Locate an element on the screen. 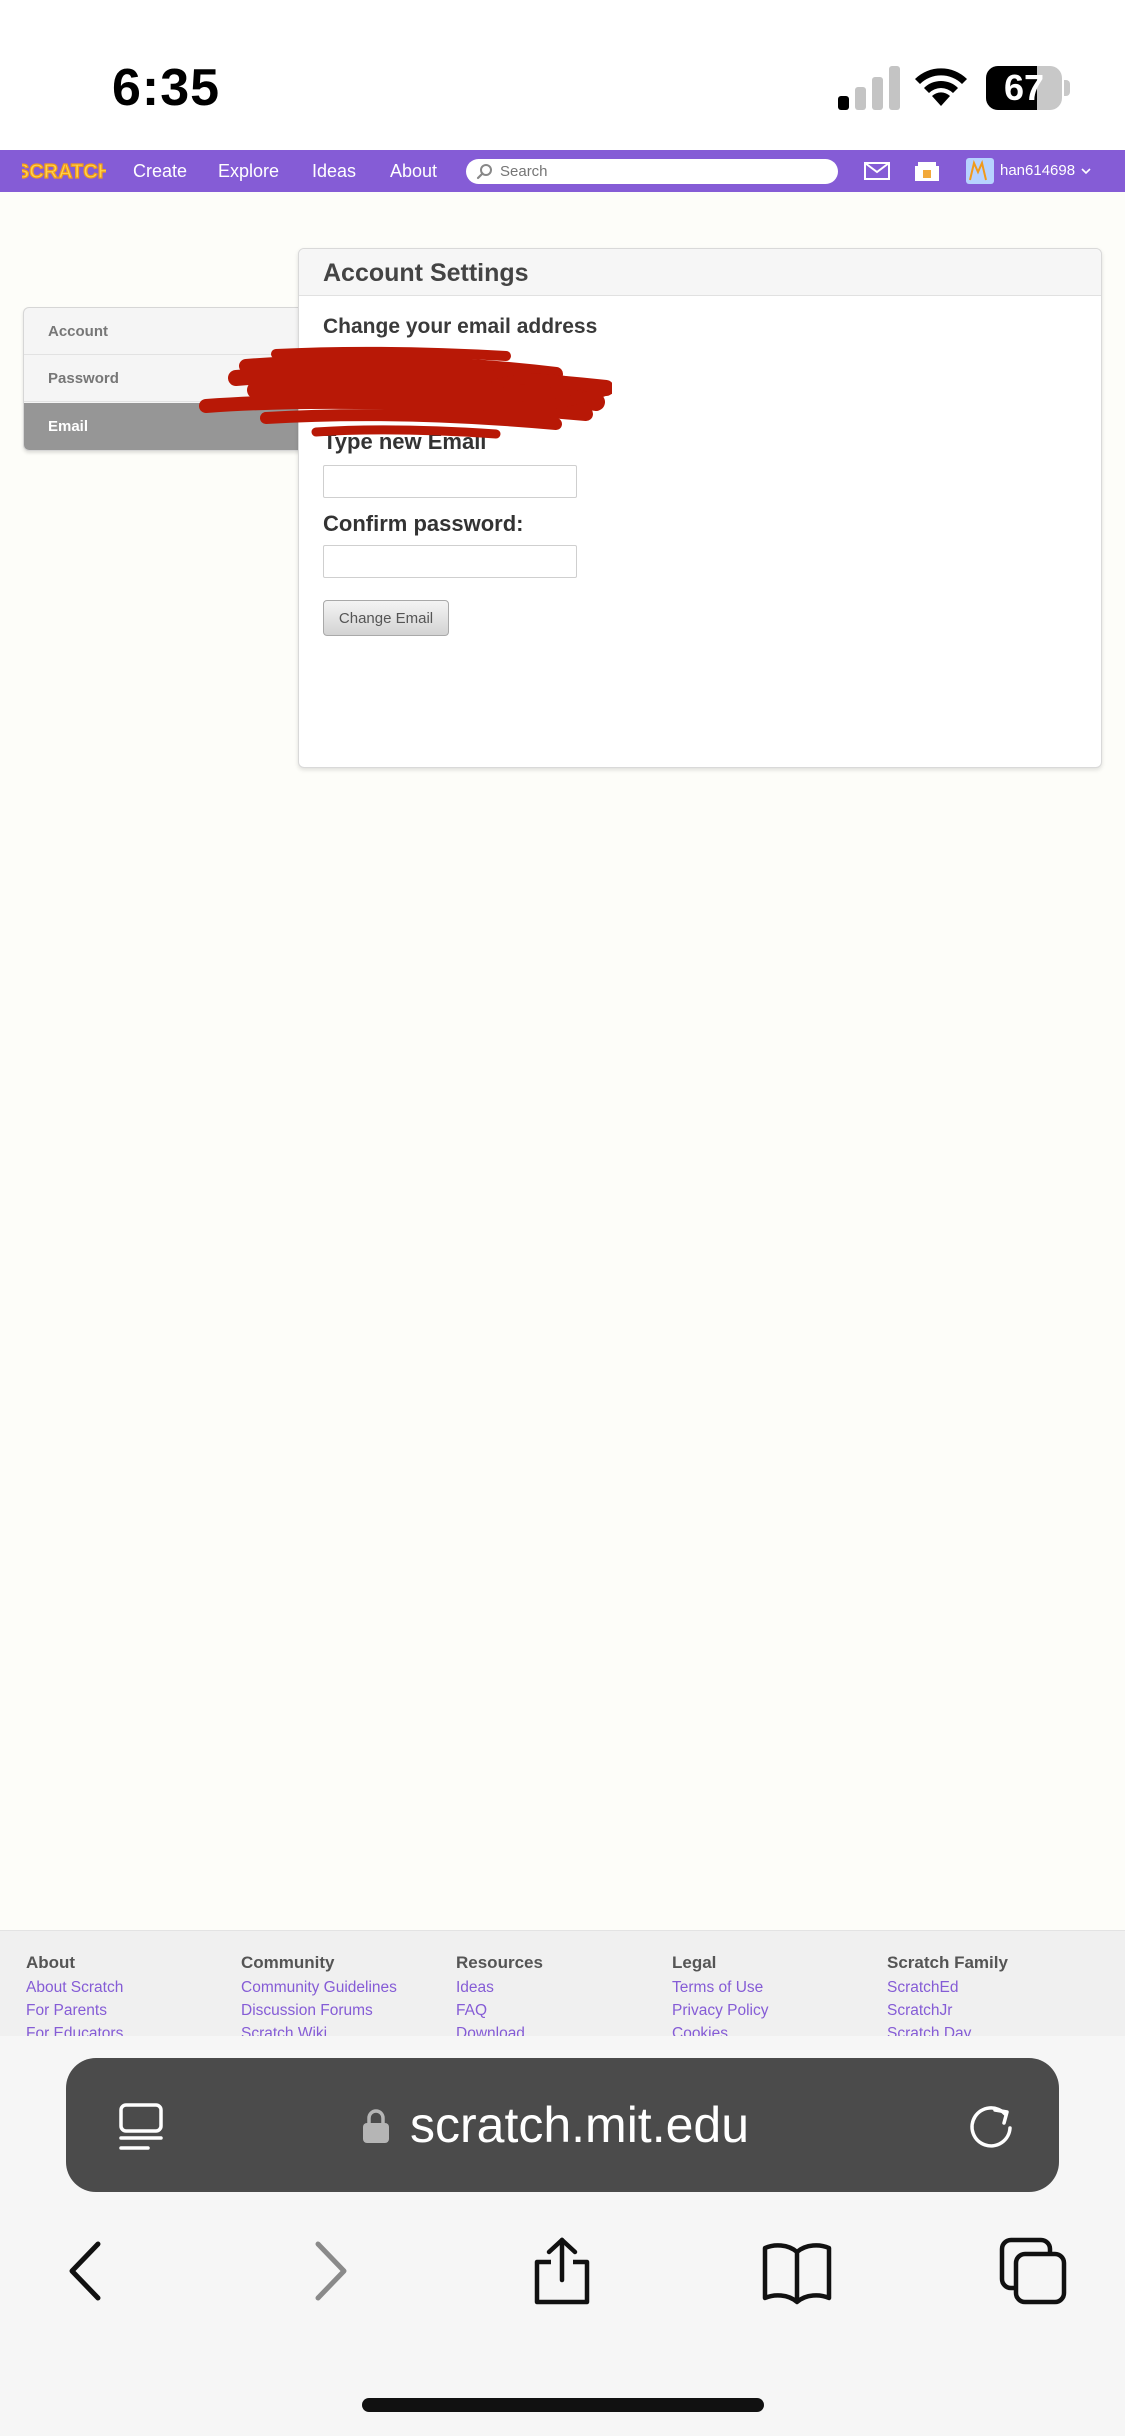 Image resolution: width=1125 pixels, height=2436 pixels. chevron-down-icon is located at coordinates (1086, 171).